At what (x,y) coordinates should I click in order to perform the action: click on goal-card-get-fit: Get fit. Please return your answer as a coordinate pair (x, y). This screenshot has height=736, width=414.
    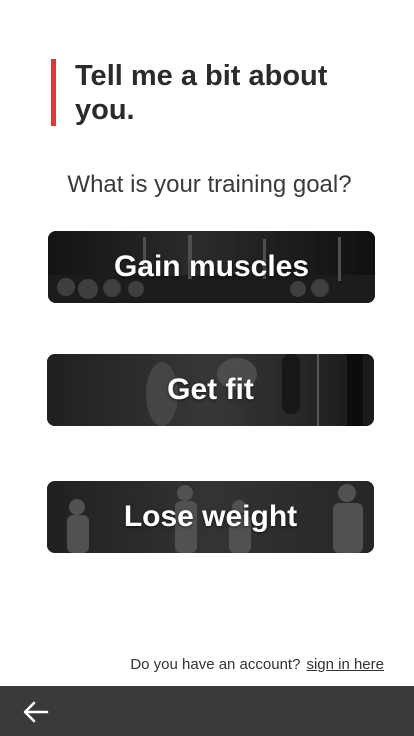
    Looking at the image, I should click on (210, 390).